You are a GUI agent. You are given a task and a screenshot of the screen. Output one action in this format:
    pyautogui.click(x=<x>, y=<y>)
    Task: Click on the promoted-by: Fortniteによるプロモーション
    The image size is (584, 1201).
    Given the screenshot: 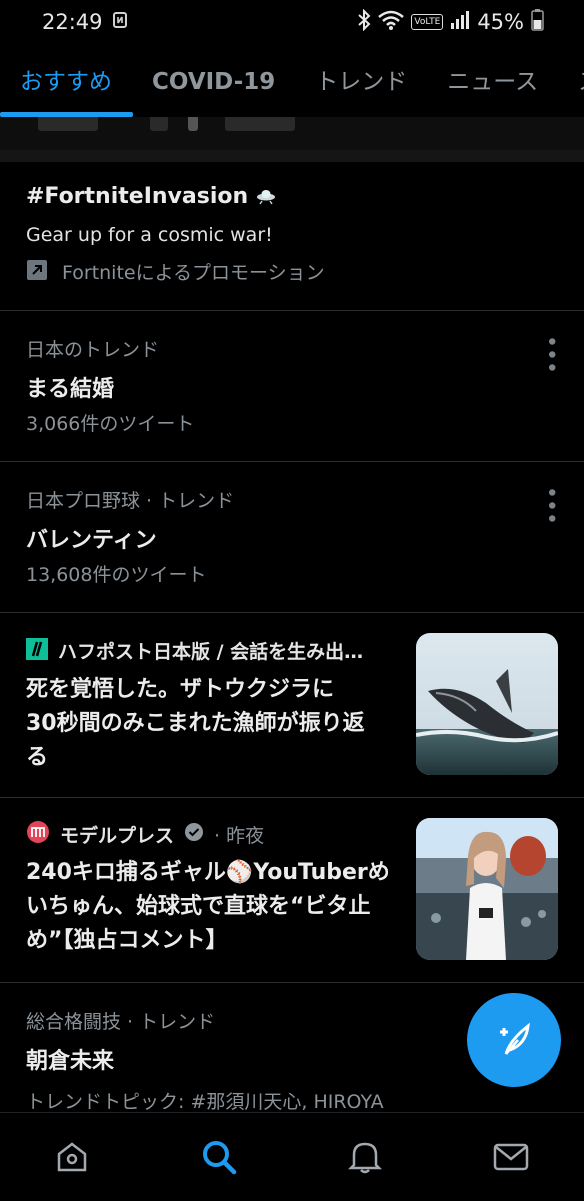 What is the action you would take?
    pyautogui.click(x=193, y=273)
    